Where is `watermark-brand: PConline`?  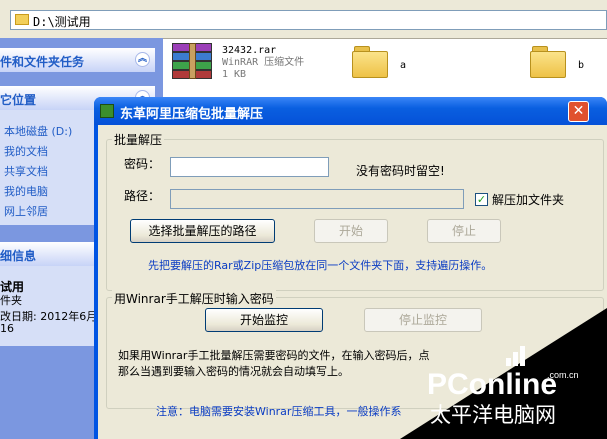 watermark-brand: PConline is located at coordinates (492, 384).